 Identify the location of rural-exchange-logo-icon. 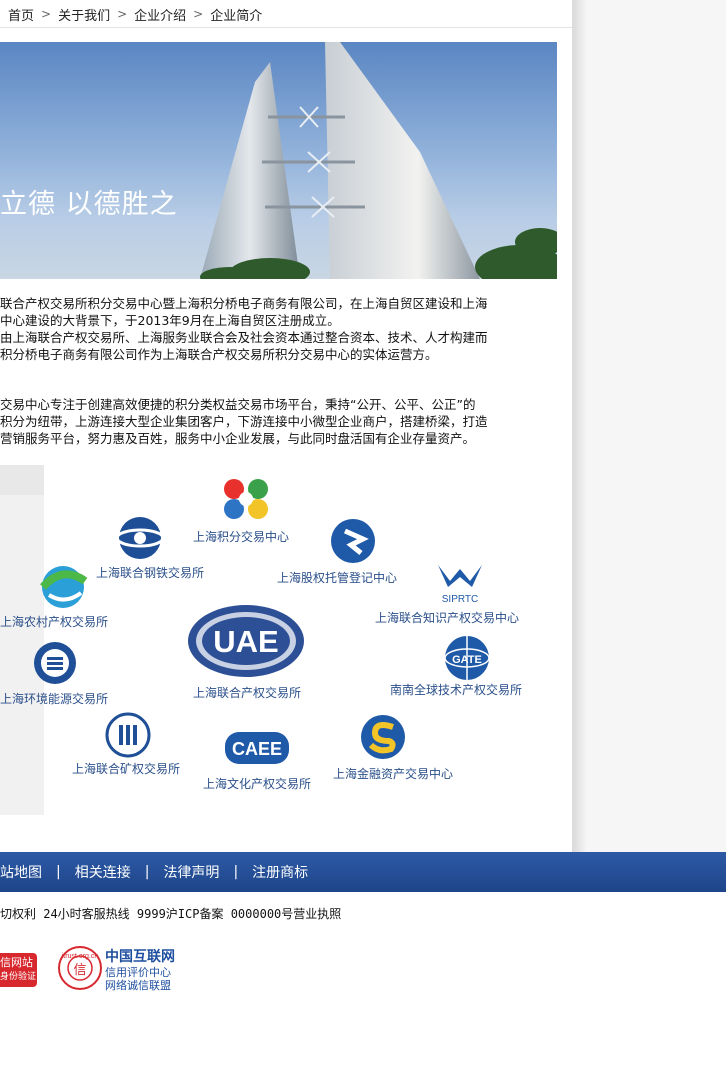
(64, 587).